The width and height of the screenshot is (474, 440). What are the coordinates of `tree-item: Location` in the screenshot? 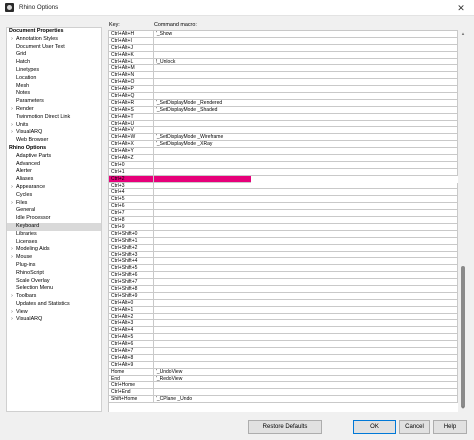 It's located at (54, 79).